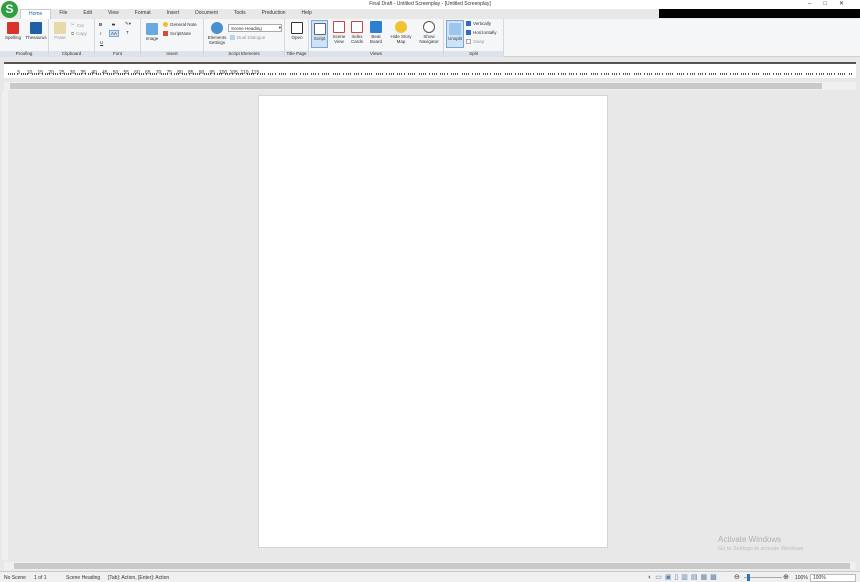 The height and width of the screenshot is (582, 860). What do you see at coordinates (24, 54) in the screenshot?
I see `group-label: Proofing` at bounding box center [24, 54].